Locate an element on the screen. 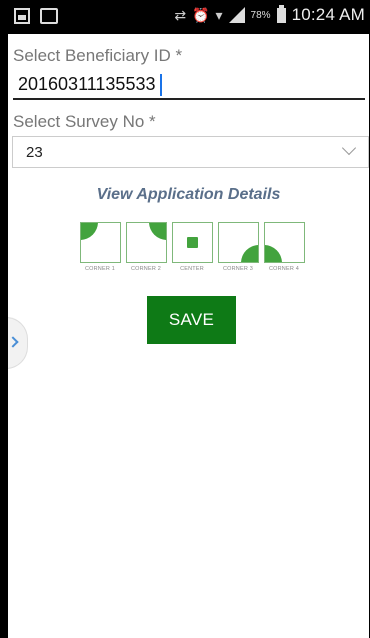 Image resolution: width=370 pixels, height=638 pixels. view-application-details-link: View Application Details is located at coordinates (188, 195).